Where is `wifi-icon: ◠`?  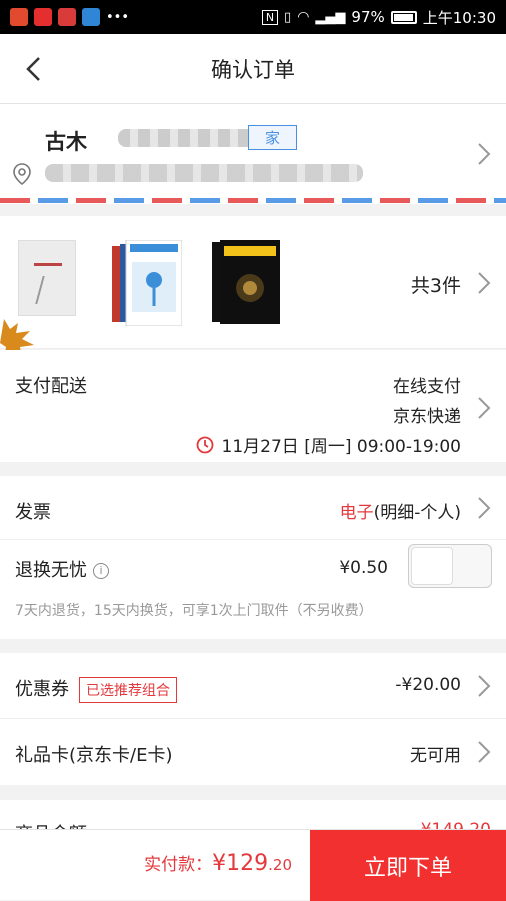
wifi-icon: ◠ is located at coordinates (303, 17).